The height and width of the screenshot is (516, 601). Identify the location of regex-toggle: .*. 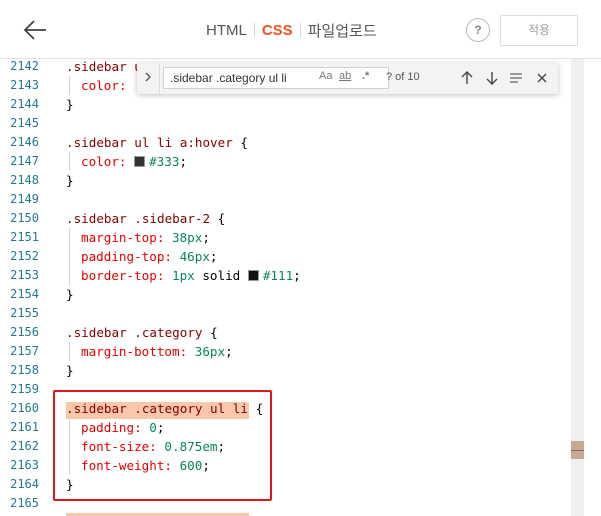
(365, 76).